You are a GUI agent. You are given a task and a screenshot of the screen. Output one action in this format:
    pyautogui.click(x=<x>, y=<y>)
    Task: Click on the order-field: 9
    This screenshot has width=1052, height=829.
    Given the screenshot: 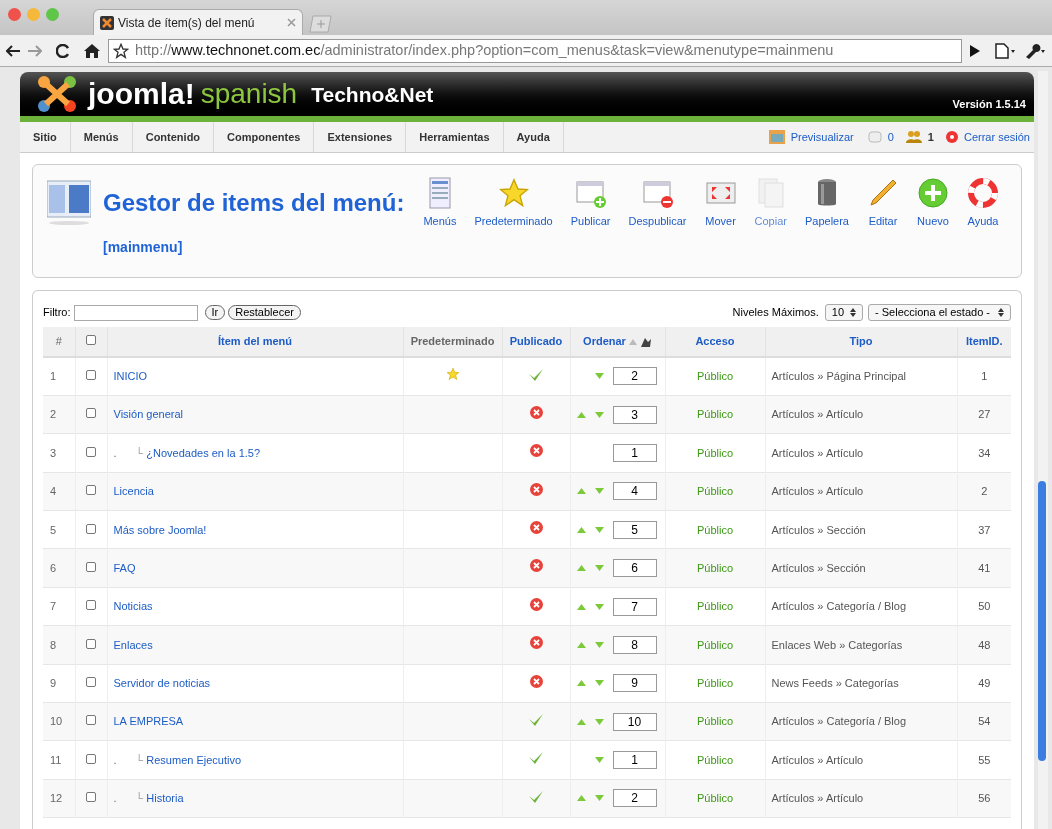 What is the action you would take?
    pyautogui.click(x=634, y=683)
    